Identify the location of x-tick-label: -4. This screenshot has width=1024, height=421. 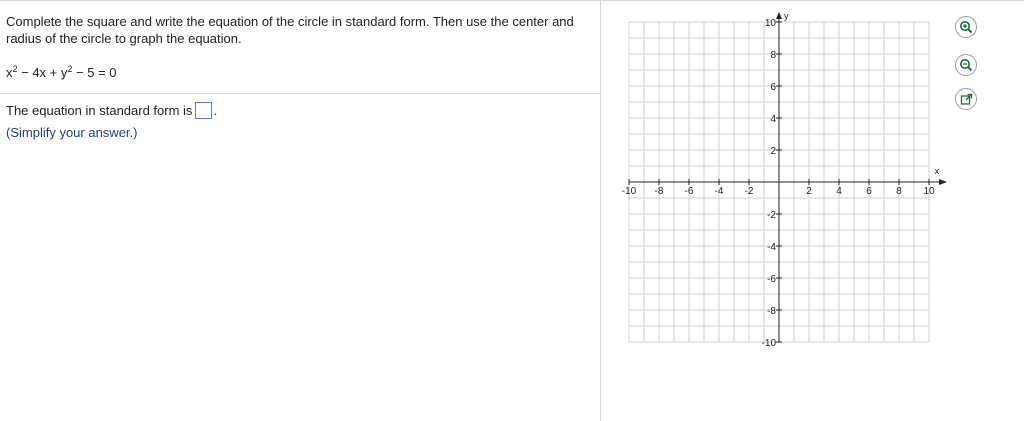
(719, 191).